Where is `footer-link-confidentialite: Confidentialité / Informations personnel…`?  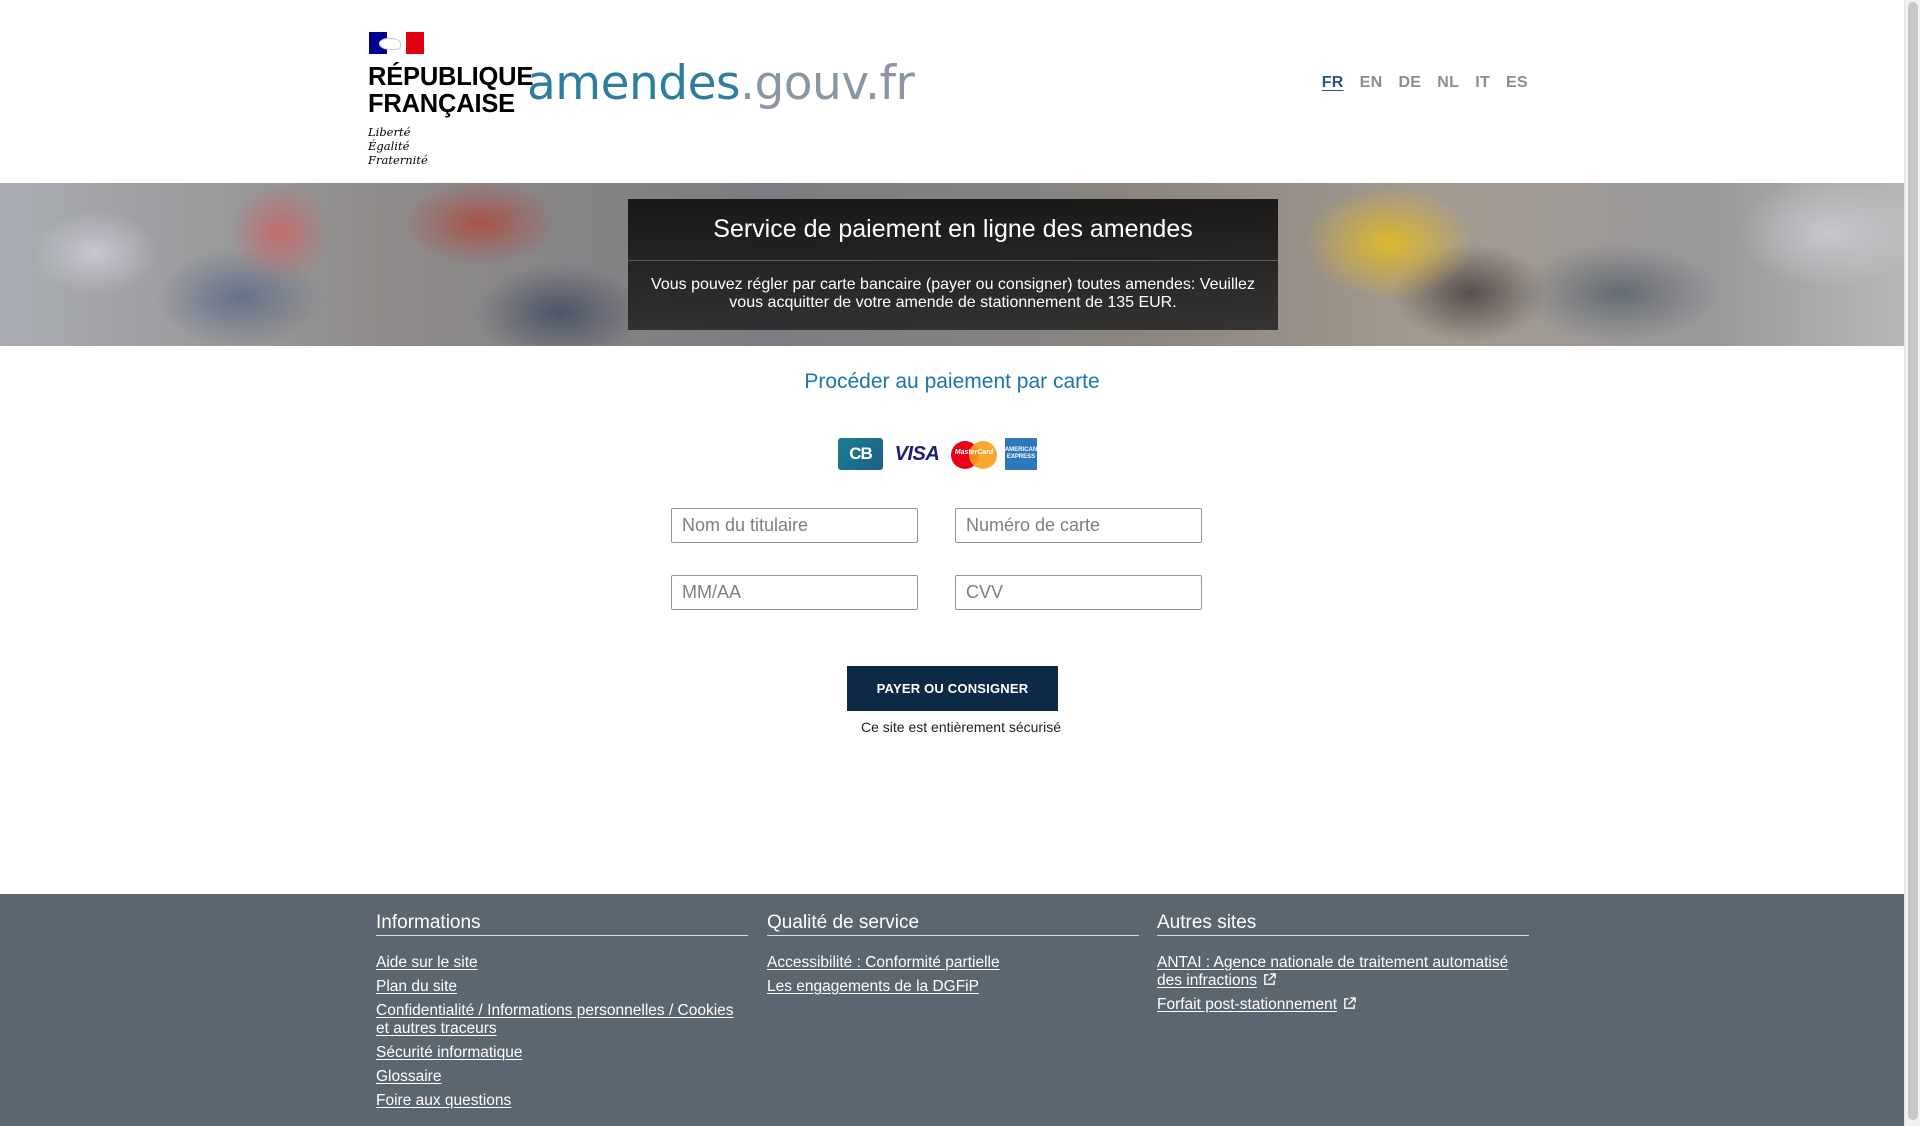 footer-link-confidentialite: Confidentialité / Informations personnel… is located at coordinates (562, 1020).